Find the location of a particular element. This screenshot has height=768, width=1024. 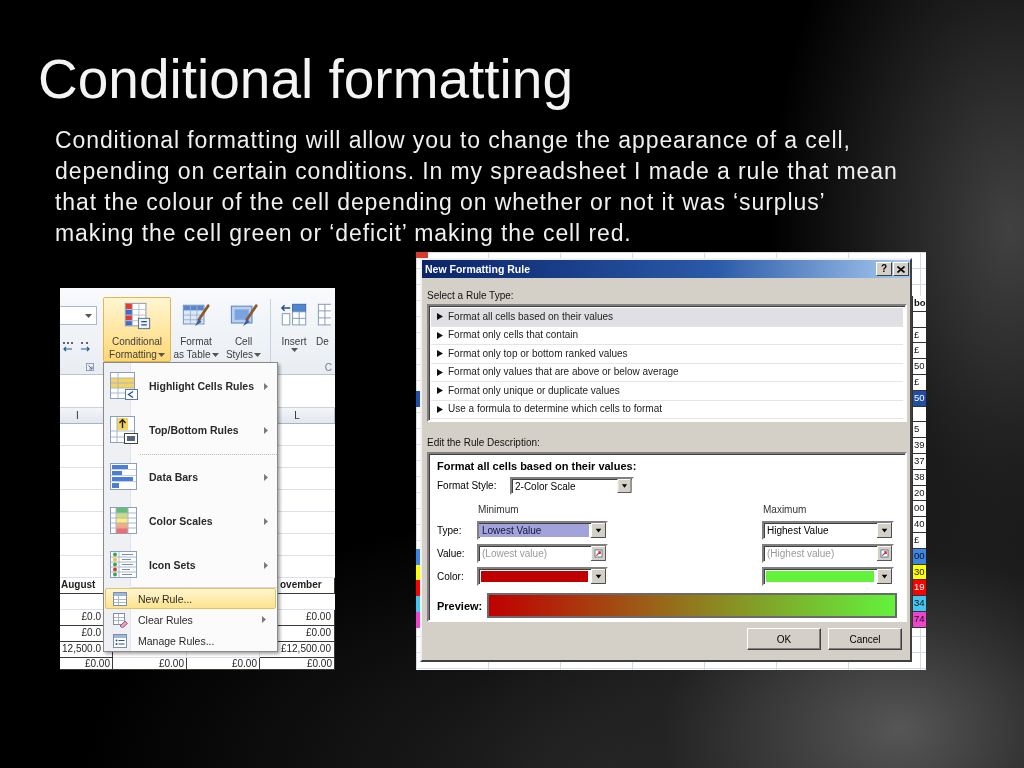

close-icon is located at coordinates (901, 269).